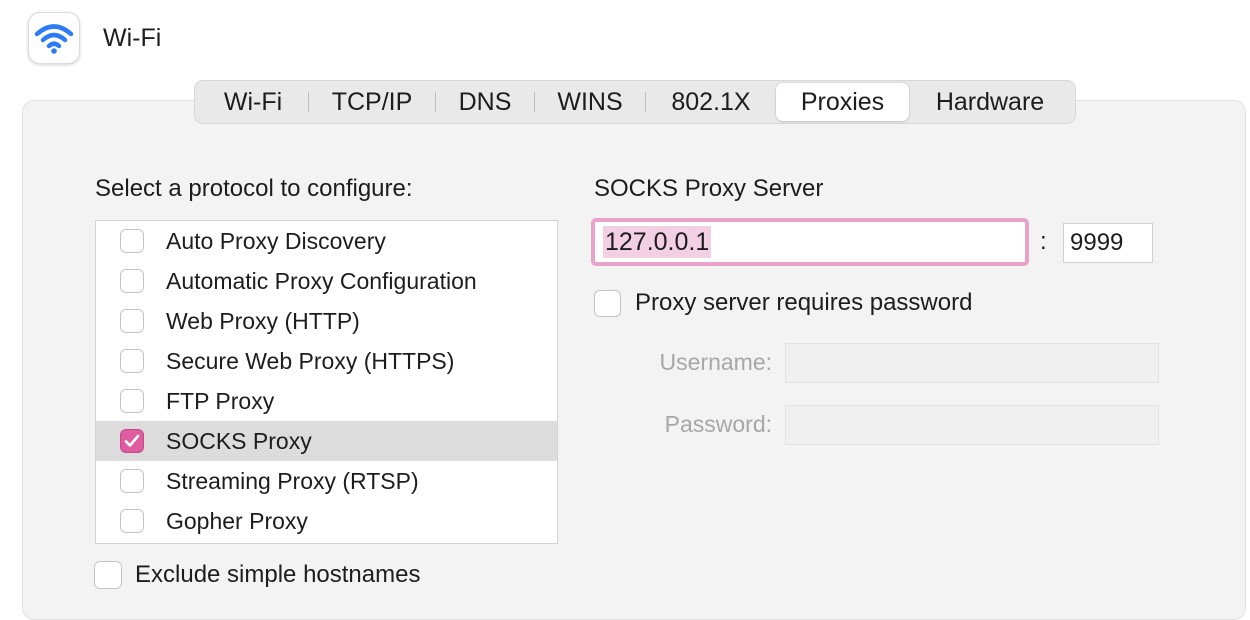 The image size is (1250, 620). I want to click on exclude-simple-hostnames-checkbox, so click(108, 575).